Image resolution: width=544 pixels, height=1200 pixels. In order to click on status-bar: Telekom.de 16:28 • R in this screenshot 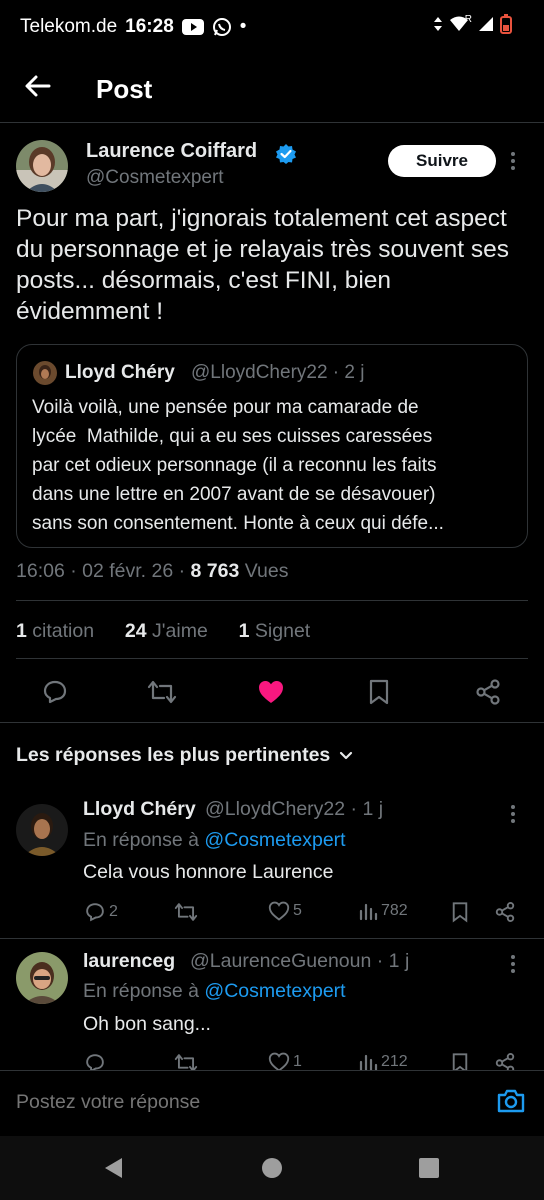, I will do `click(272, 26)`.